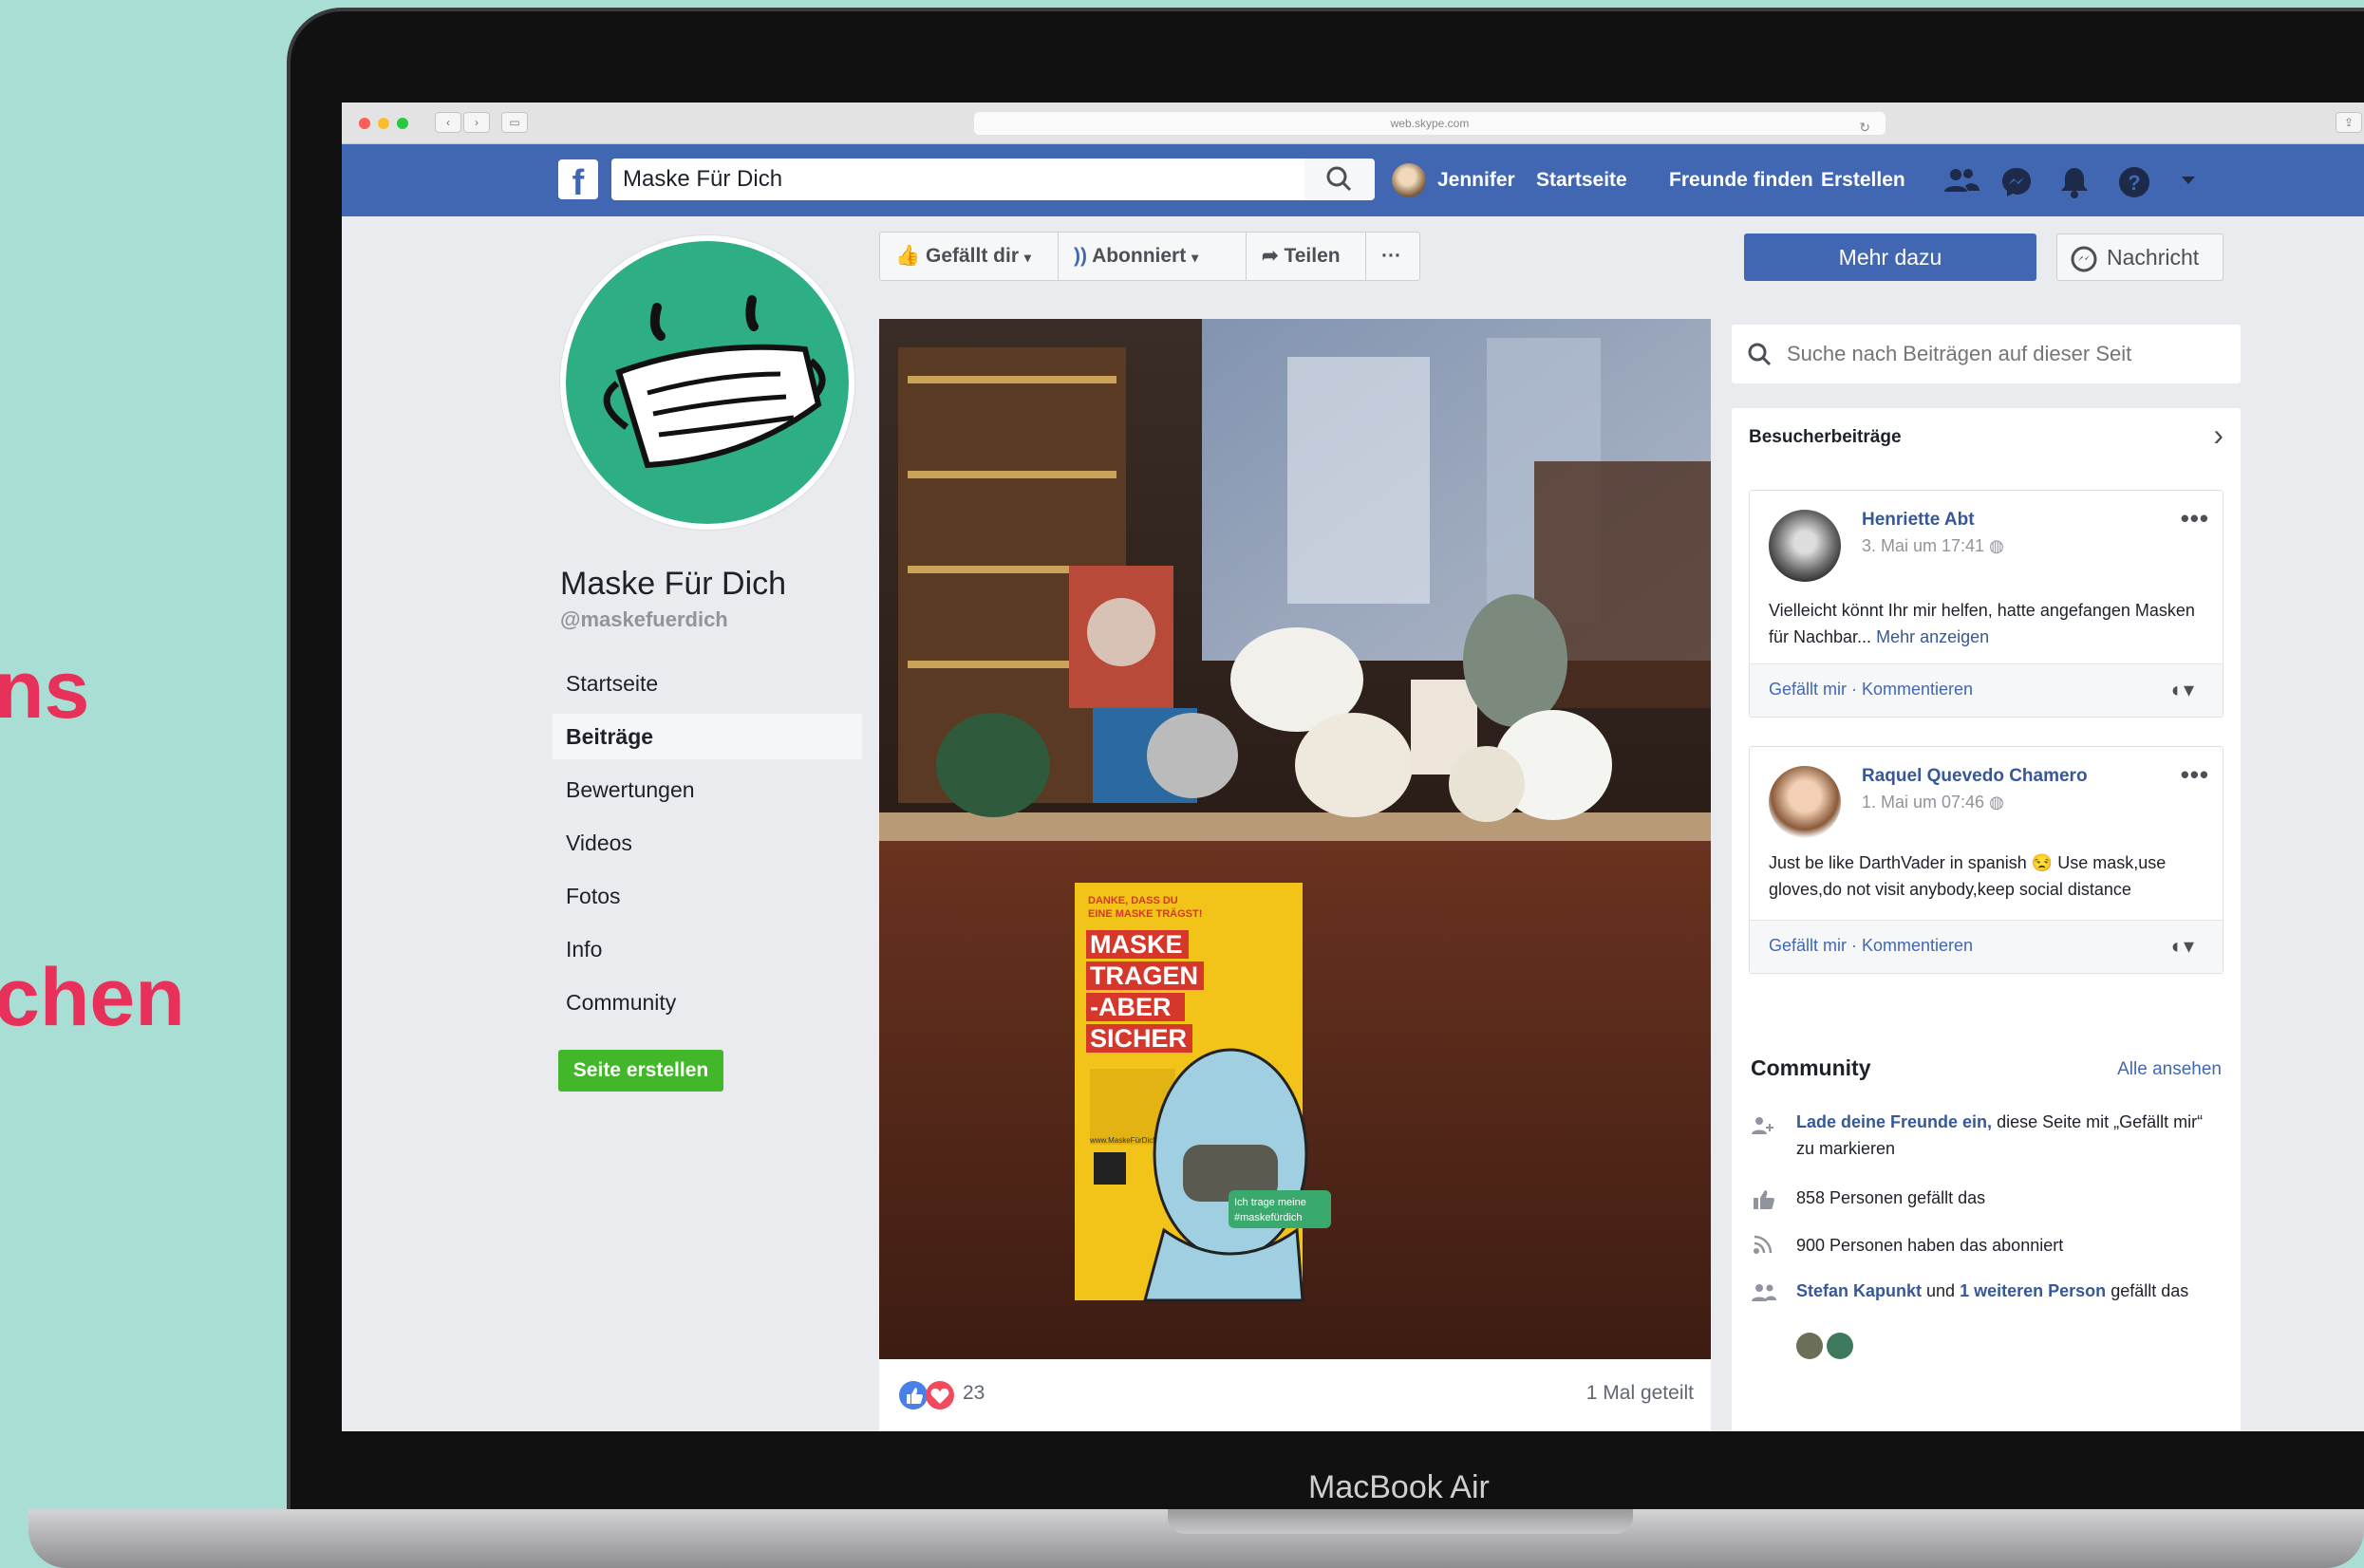  What do you see at coordinates (1640, 1393) in the screenshot?
I see `share-count: 1 Mal geteilt` at bounding box center [1640, 1393].